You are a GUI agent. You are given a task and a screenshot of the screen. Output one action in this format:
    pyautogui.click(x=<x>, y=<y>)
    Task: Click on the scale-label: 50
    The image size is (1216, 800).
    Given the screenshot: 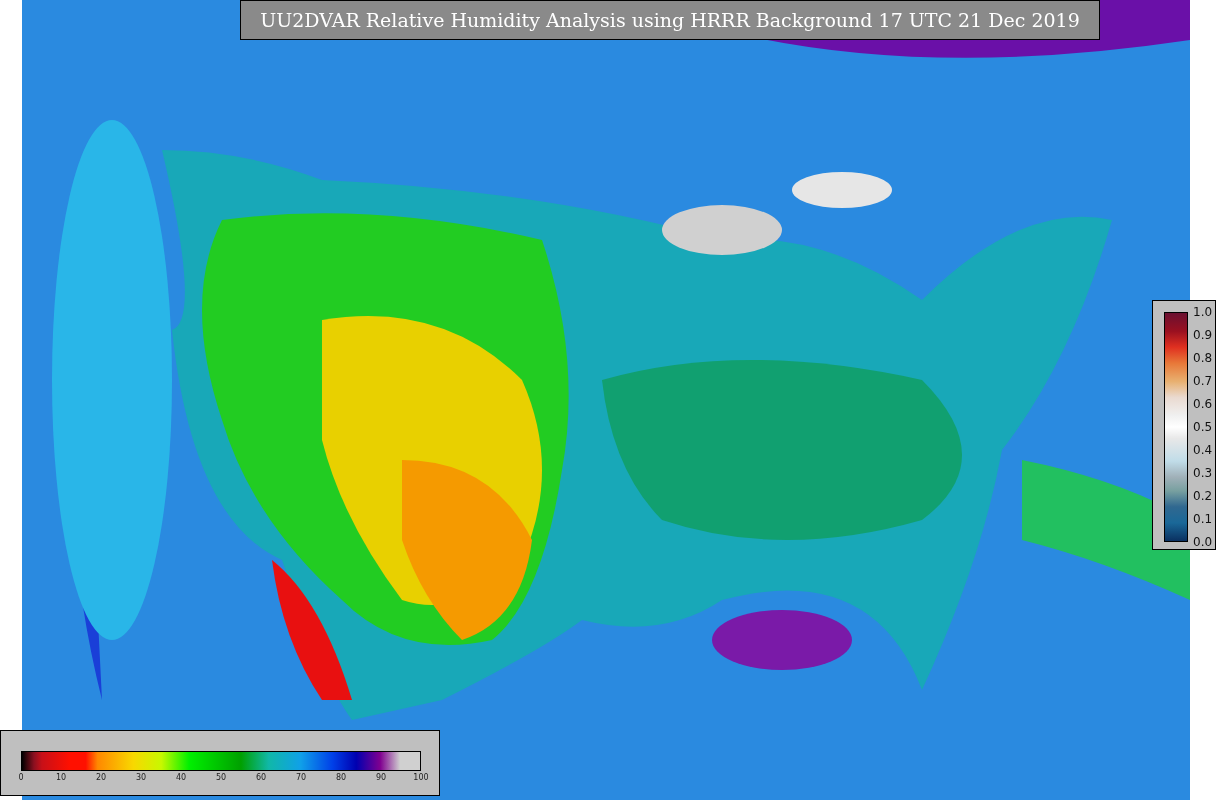 What is the action you would take?
    pyautogui.click(x=221, y=777)
    